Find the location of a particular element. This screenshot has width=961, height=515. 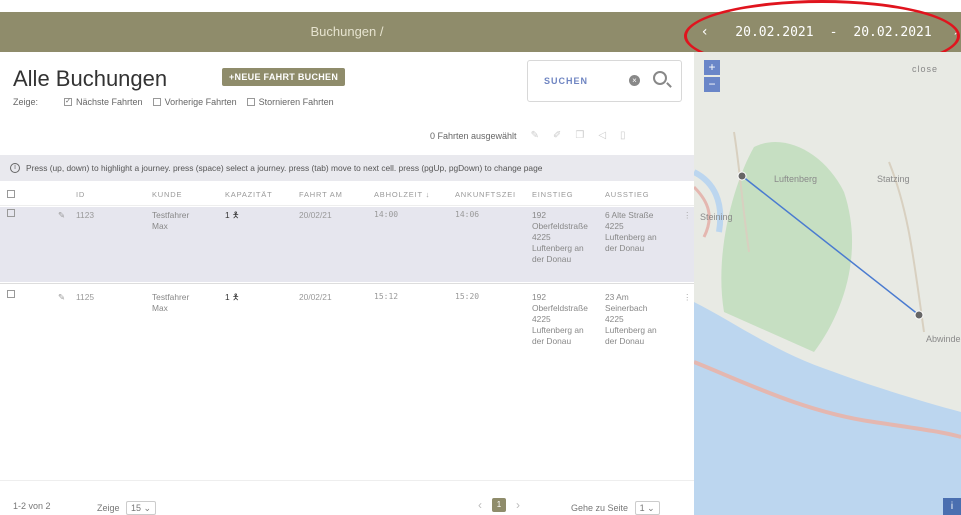

checkbox-checked-icon: ✓ is located at coordinates (68, 102).